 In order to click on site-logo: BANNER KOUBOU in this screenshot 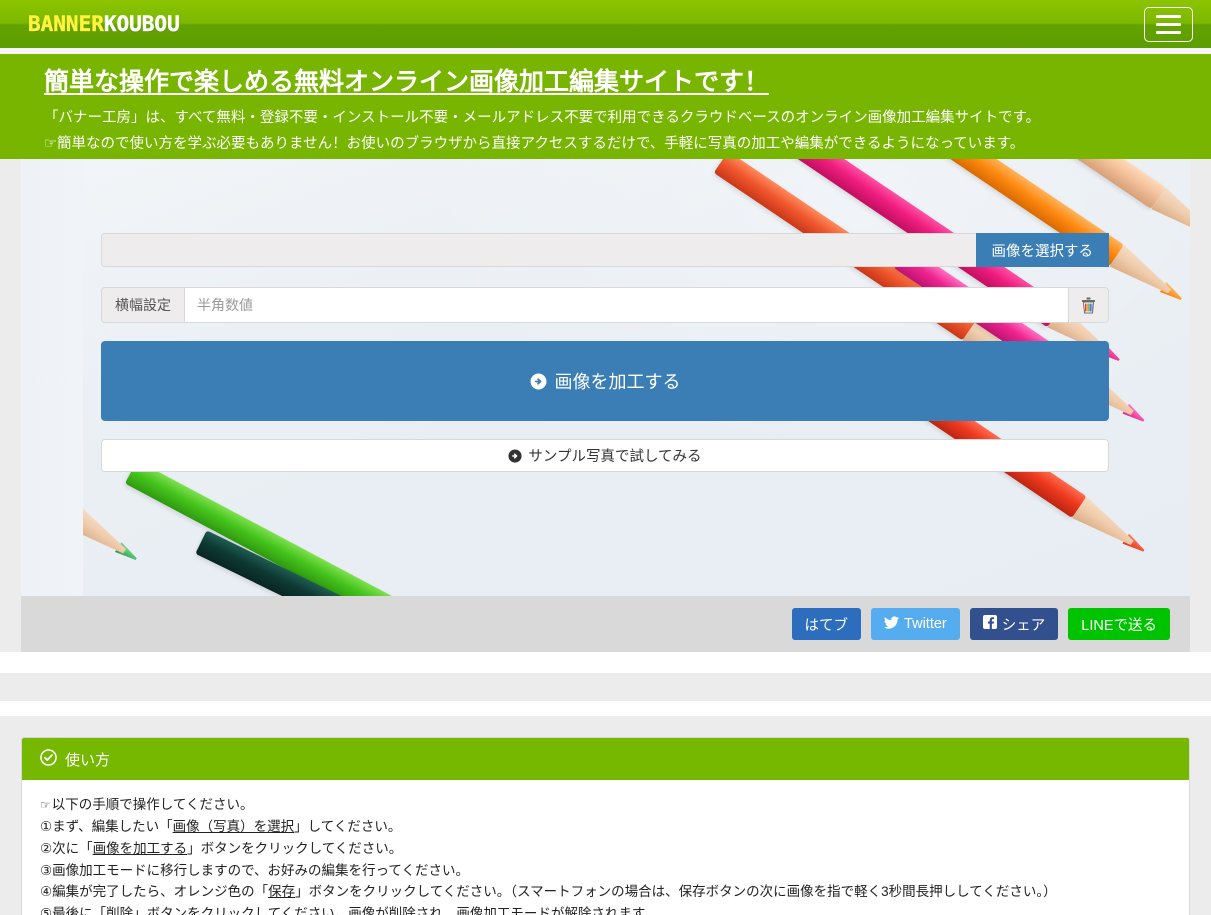, I will do `click(104, 23)`.